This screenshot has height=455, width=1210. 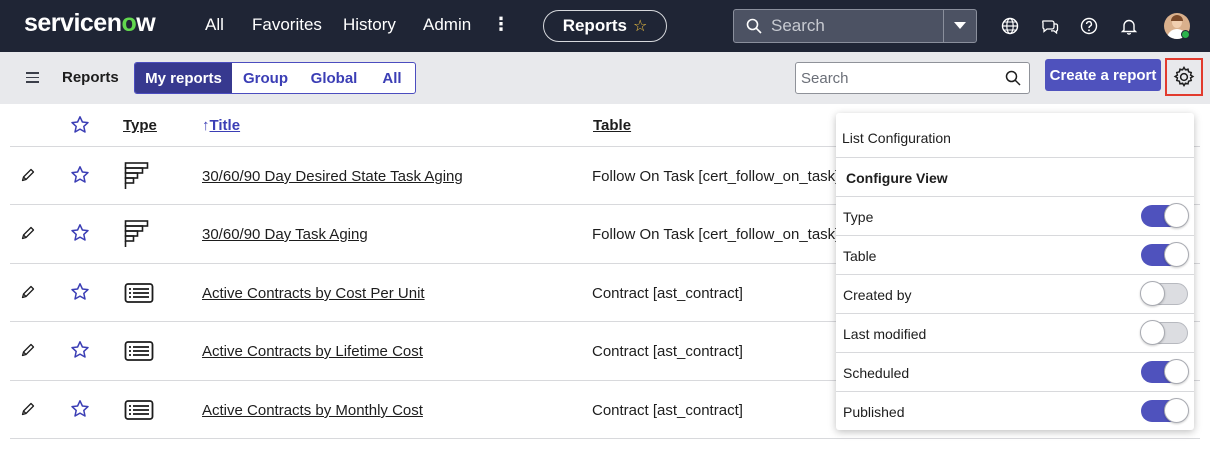 I want to click on servicenow-logo: servicenow, so click(x=90, y=23).